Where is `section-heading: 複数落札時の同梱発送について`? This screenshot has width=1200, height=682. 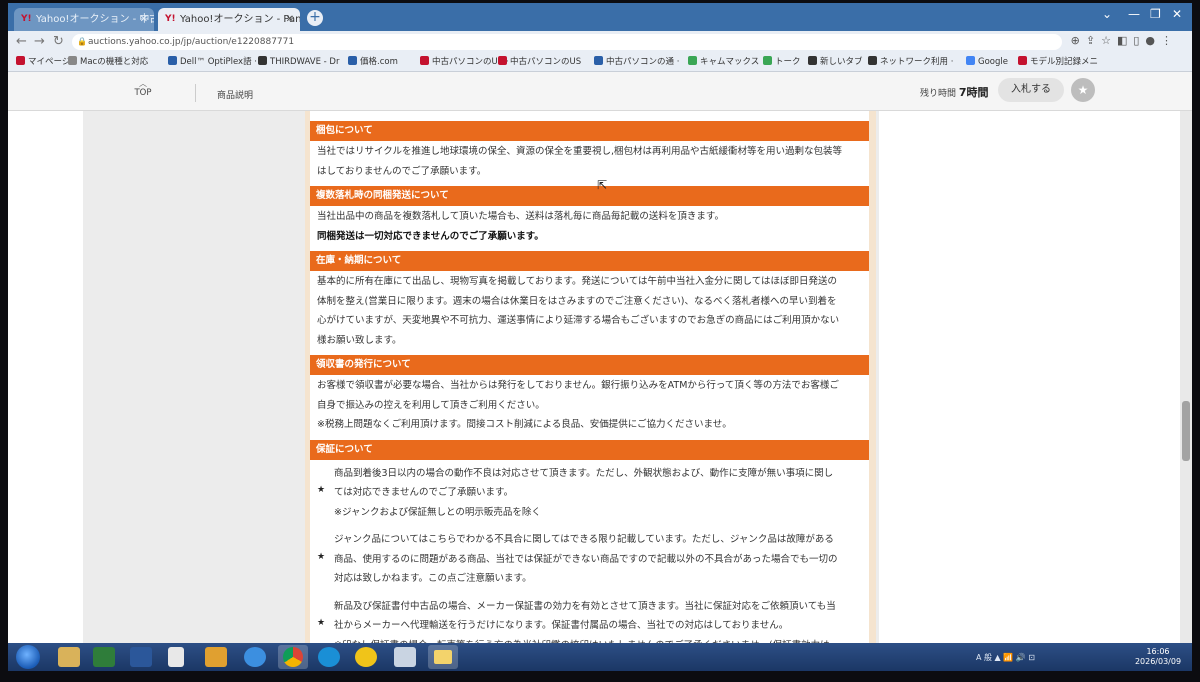 section-heading: 複数落札時の同梱発送について is located at coordinates (589, 196).